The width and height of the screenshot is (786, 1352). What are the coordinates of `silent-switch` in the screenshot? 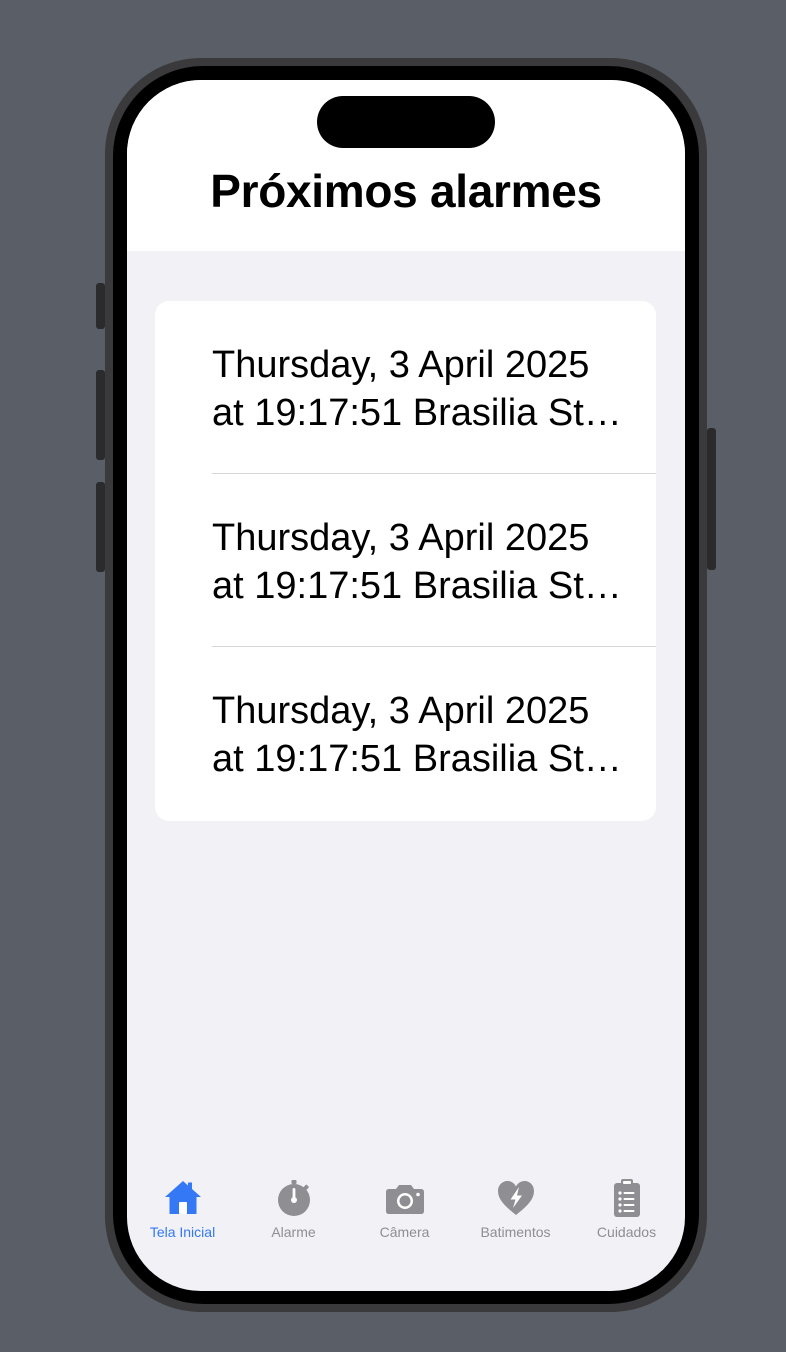 It's located at (100, 306).